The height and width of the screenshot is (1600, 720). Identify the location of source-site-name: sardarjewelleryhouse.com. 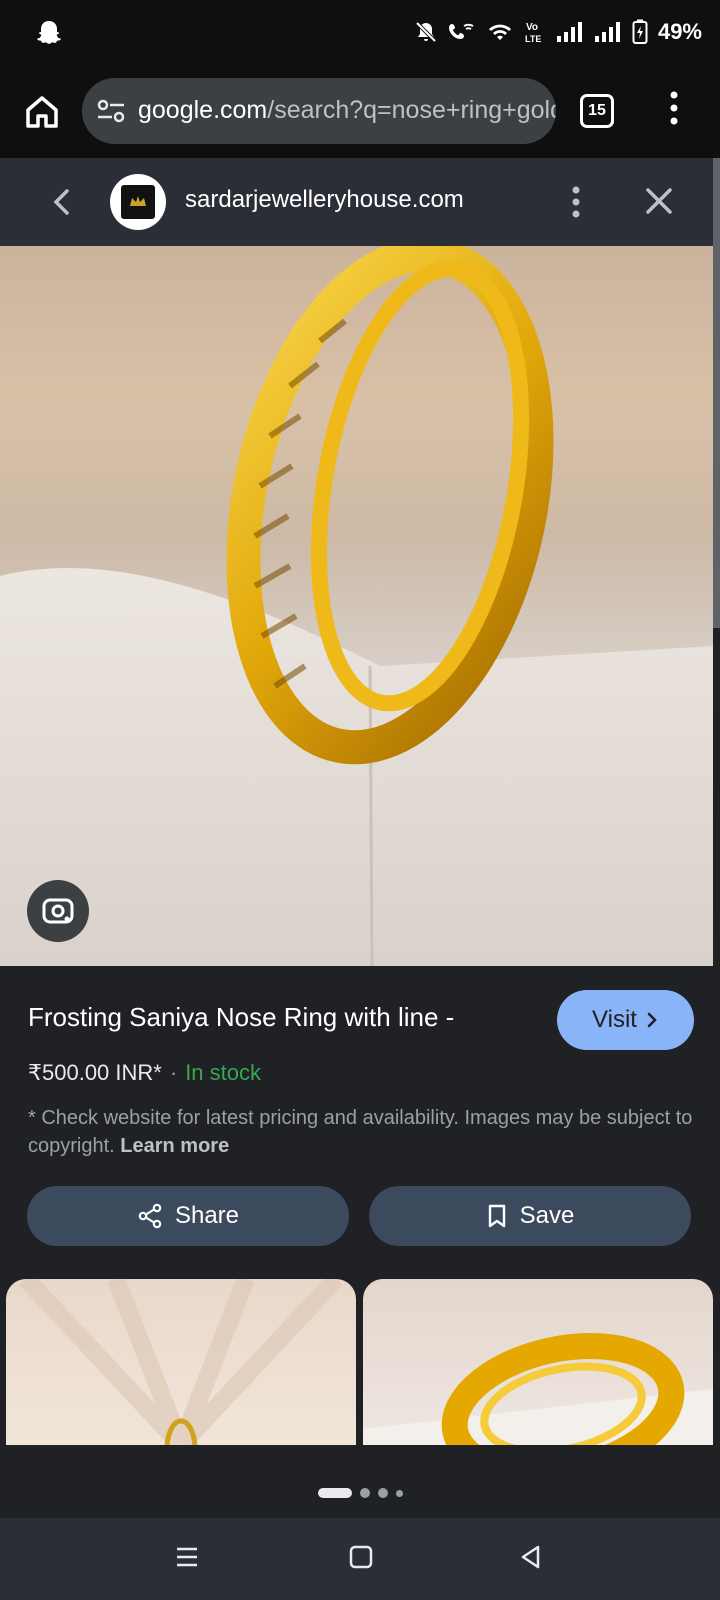
(324, 200).